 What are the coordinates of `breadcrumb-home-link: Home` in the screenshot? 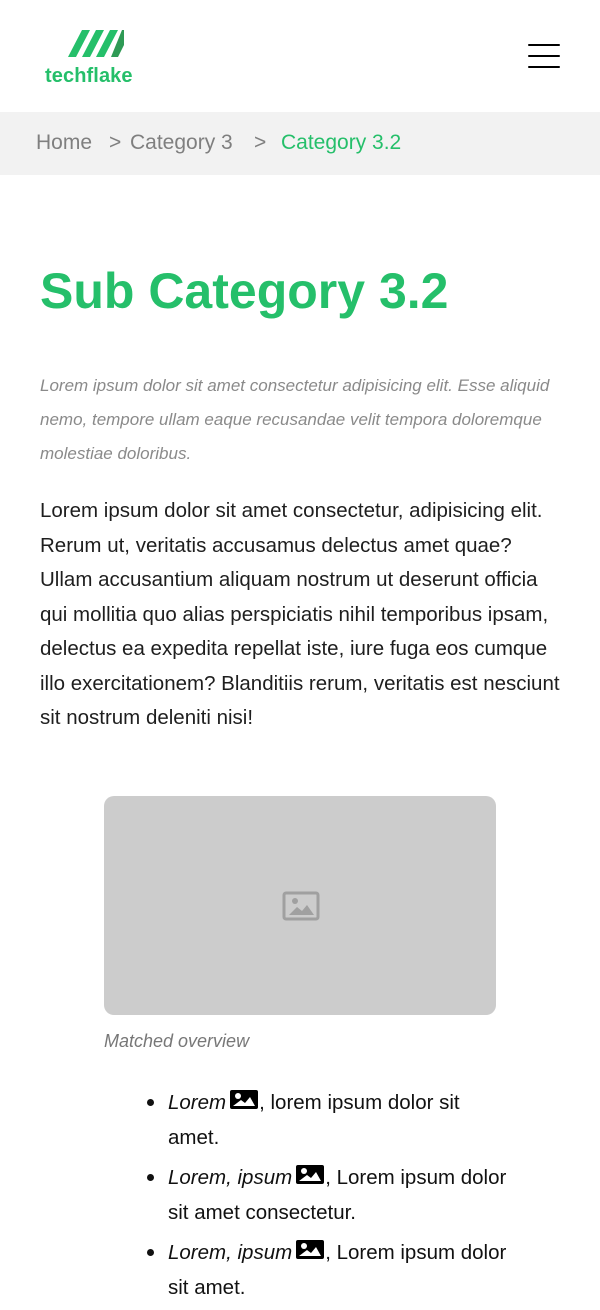 It's located at (64, 143).